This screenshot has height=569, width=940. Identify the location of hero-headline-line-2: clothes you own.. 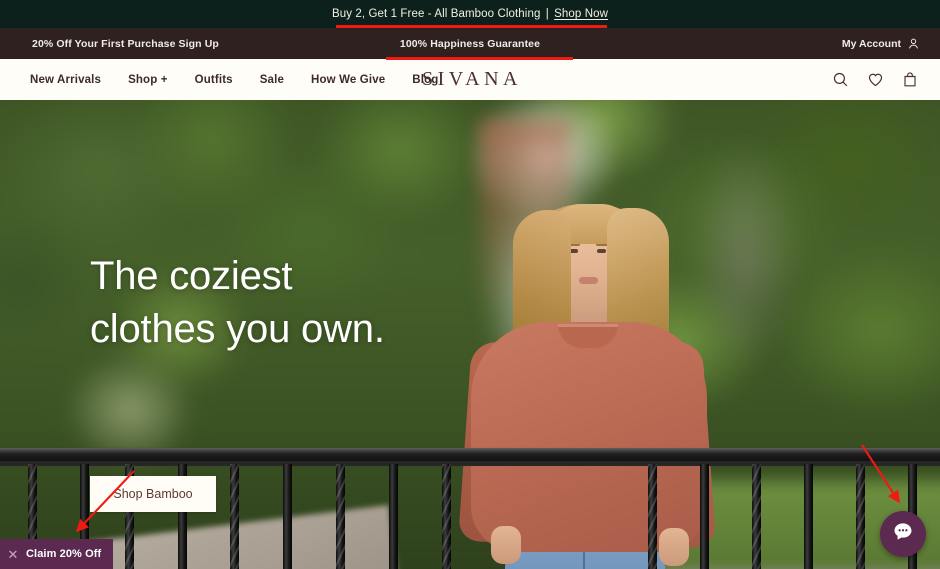
(237, 329).